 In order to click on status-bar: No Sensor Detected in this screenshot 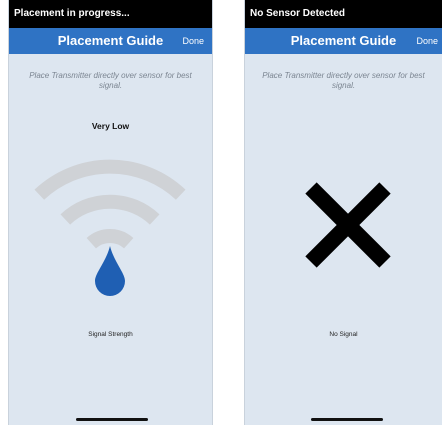, I will do `click(343, 14)`.